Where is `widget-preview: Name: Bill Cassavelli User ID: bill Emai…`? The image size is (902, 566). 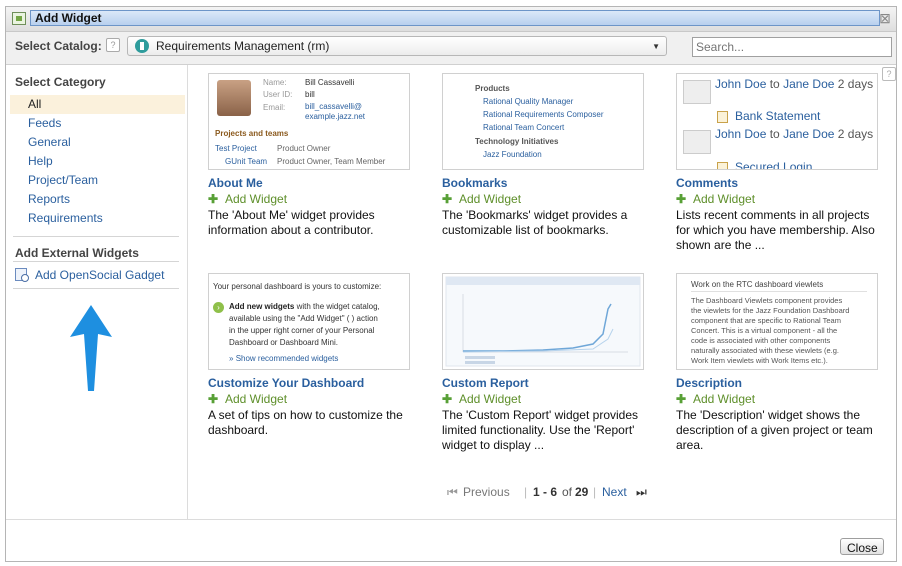 widget-preview: Name: Bill Cassavelli User ID: bill Emai… is located at coordinates (309, 121).